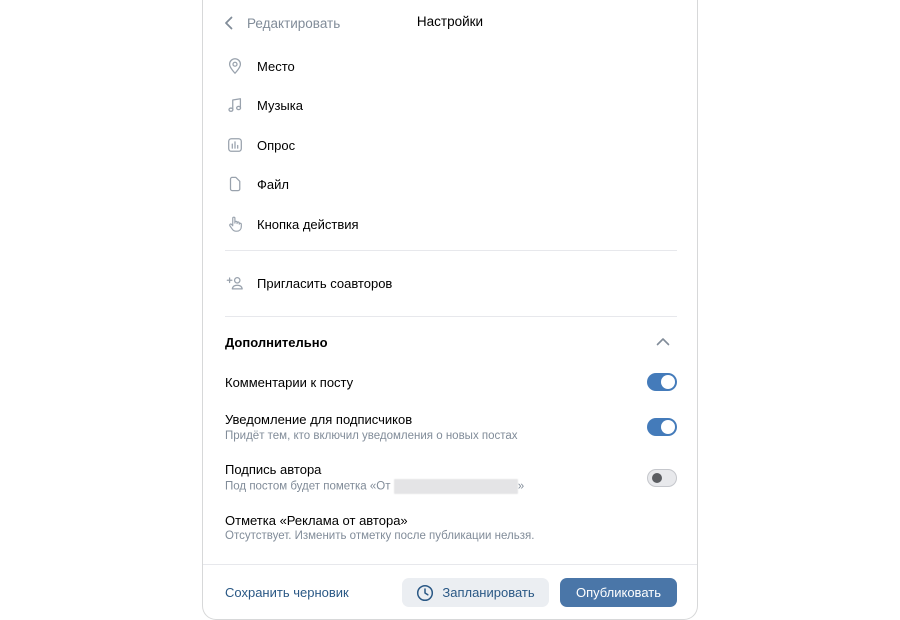  I want to click on menu-item-label: Файл, so click(273, 184).